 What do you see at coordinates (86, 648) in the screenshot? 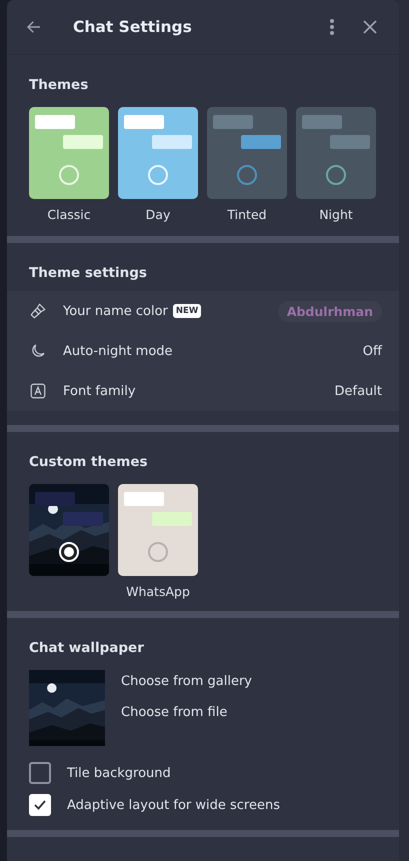
I see `section-heading: Chat wallpaper` at bounding box center [86, 648].